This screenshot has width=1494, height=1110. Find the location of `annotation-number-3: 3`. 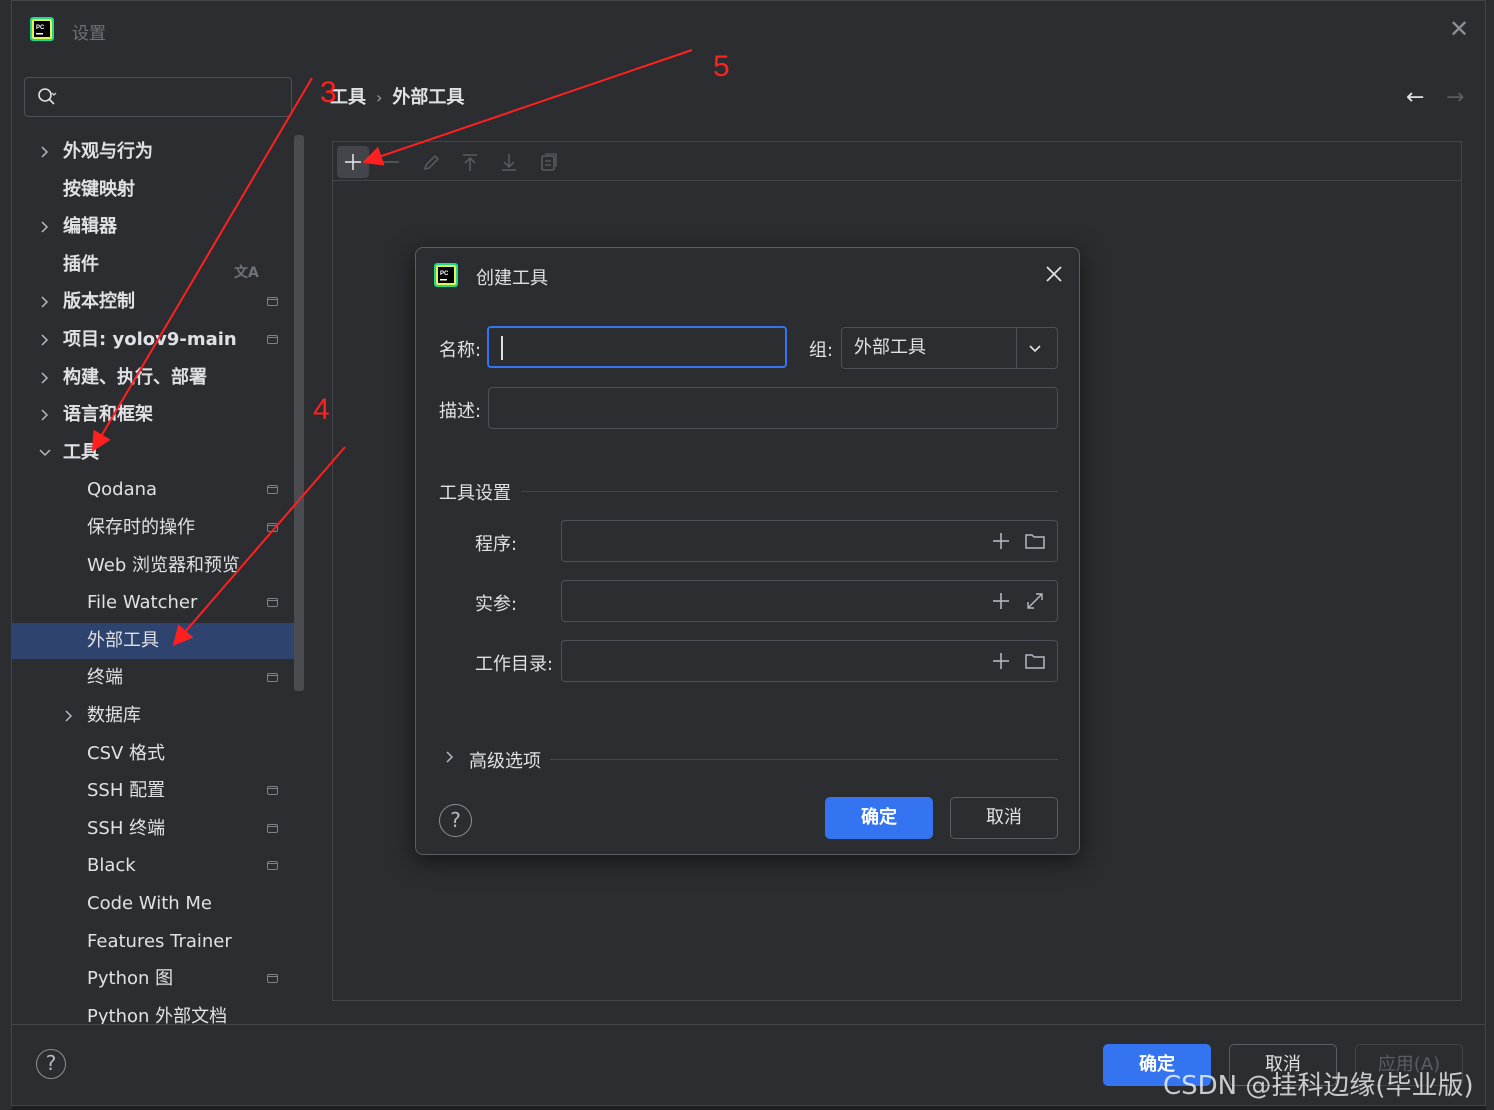

annotation-number-3: 3 is located at coordinates (328, 92).